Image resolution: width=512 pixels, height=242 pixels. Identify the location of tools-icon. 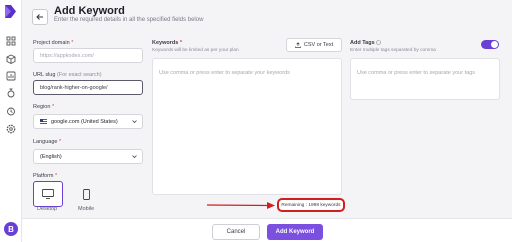
(11, 93).